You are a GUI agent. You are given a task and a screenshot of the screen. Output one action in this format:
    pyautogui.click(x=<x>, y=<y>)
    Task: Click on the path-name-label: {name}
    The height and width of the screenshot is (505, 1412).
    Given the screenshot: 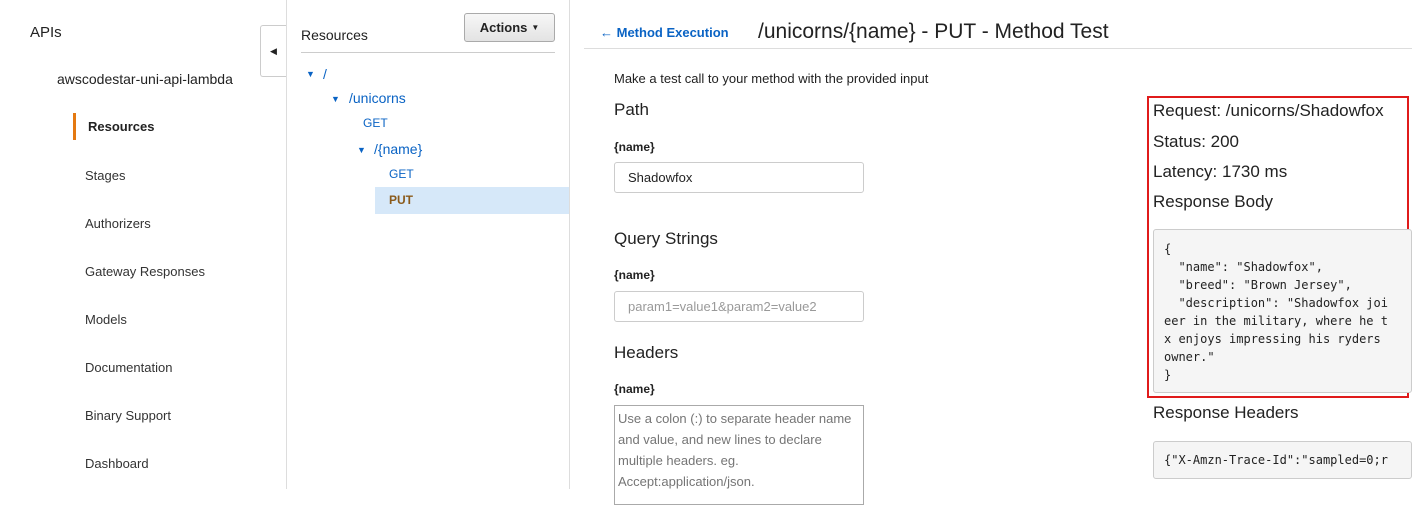 What is the action you would take?
    pyautogui.click(x=634, y=147)
    